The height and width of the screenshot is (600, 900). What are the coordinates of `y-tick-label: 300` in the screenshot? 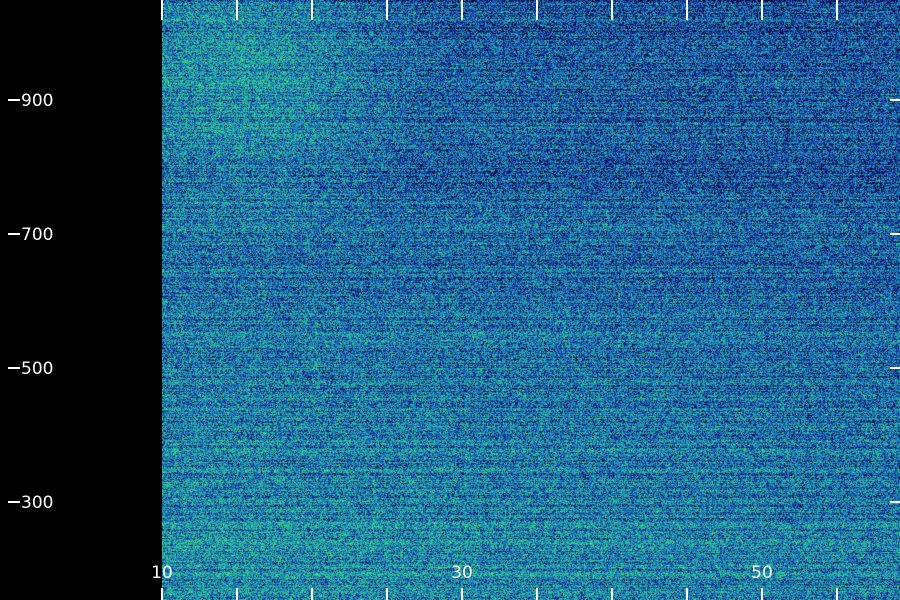 It's located at (37, 503).